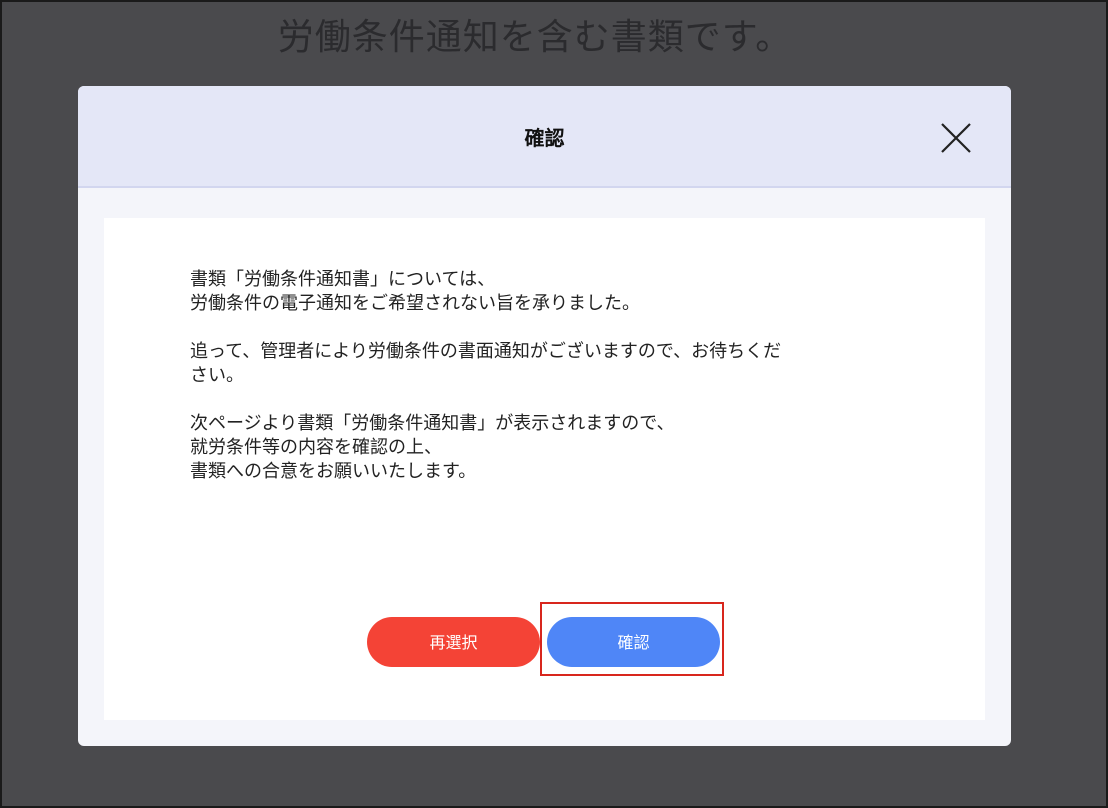 The image size is (1108, 808). I want to click on background-page-title: 労働条件通知を含む書類です。, so click(535, 37).